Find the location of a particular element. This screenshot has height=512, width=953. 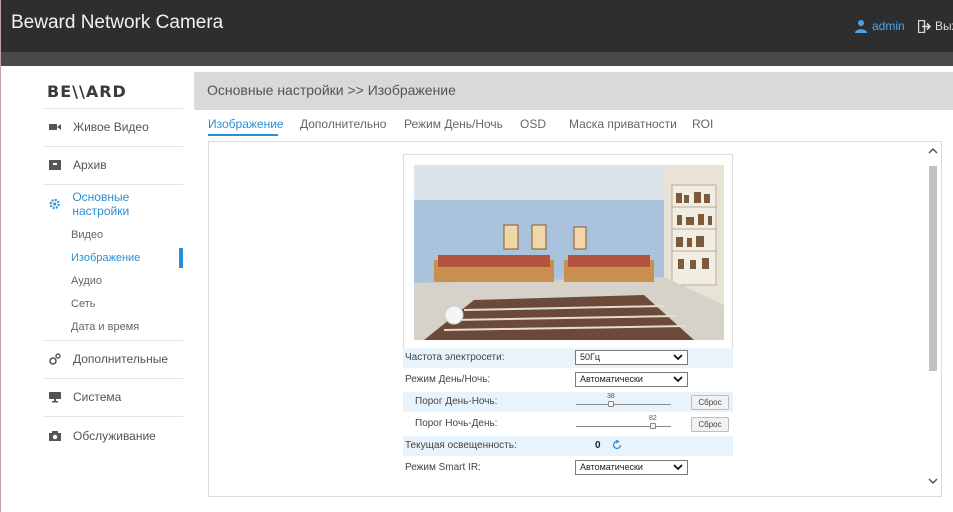

sidebar-subitem-datetime: Дата и время is located at coordinates (105, 327).